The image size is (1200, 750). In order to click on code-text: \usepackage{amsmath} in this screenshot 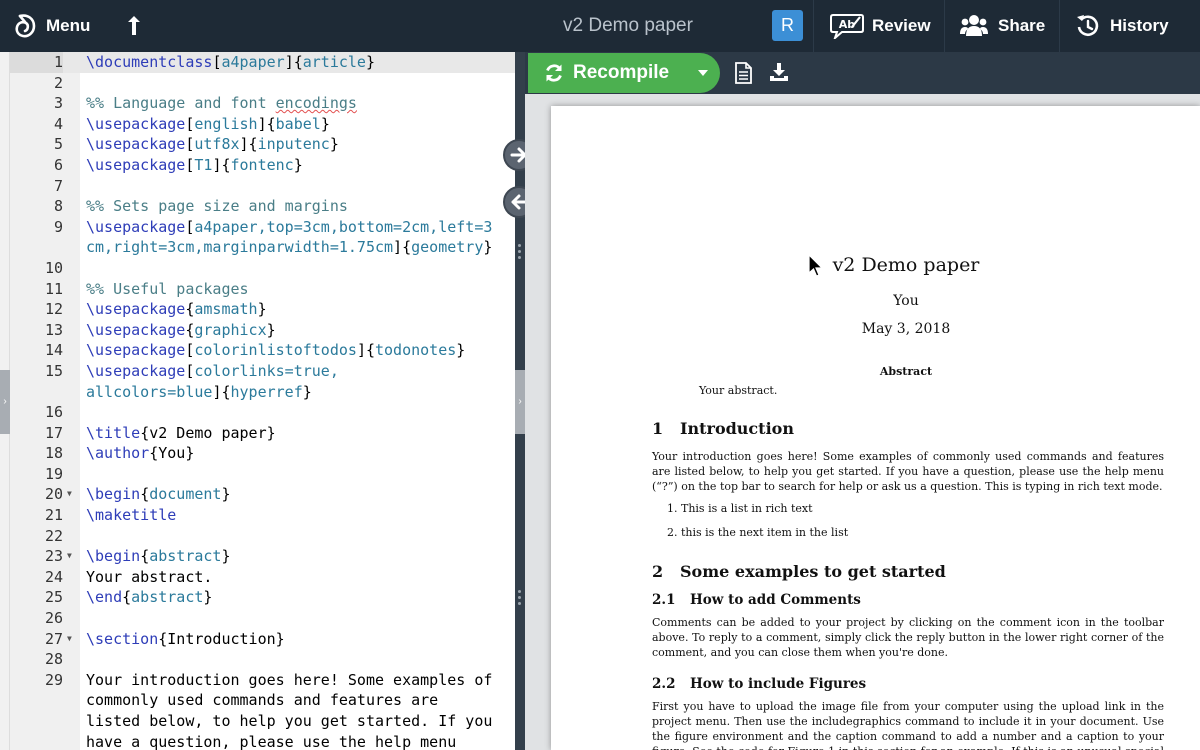, I will do `click(176, 309)`.